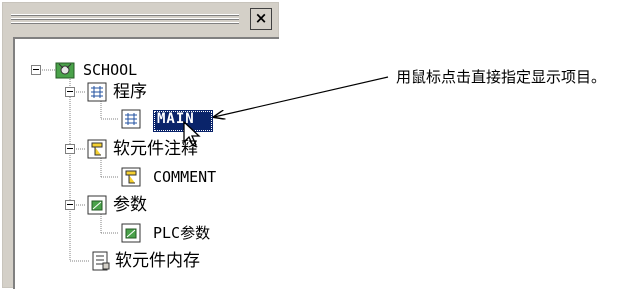 The image size is (635, 292). I want to click on callout-text: 用鼠标点击直接指定显示项目。, so click(501, 77).